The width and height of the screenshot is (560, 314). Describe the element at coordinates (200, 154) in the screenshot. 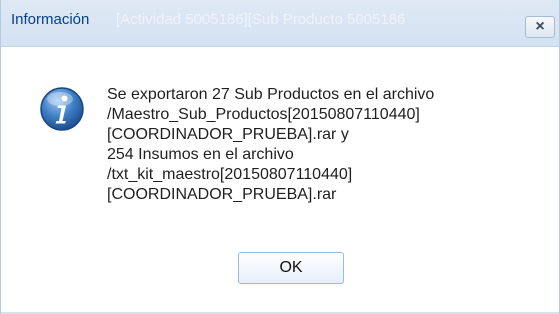

I see `message-line: 254 Insumos en el archivo` at that location.